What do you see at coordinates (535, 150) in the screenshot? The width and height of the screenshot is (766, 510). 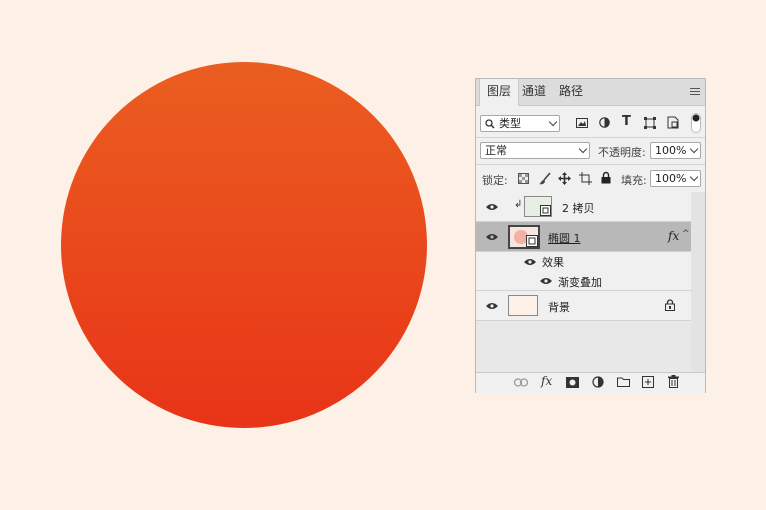 I see `blend-mode-select: 正常` at bounding box center [535, 150].